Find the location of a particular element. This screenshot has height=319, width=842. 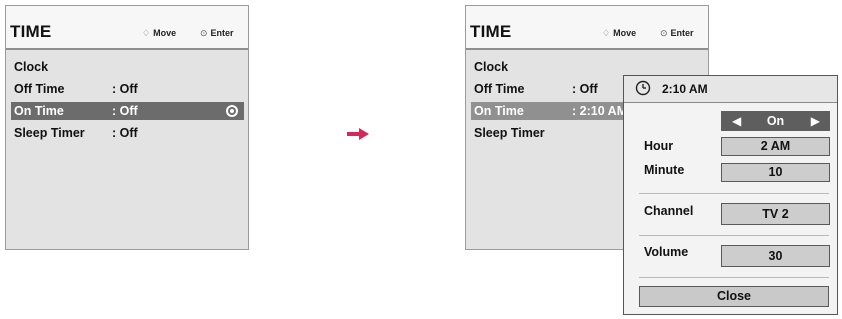

menu-item-sleep-timer: Sleep Timer : Off is located at coordinates (127, 133).